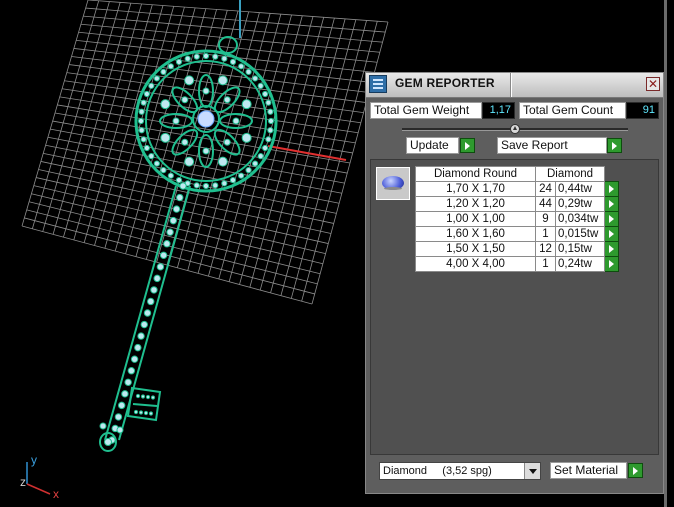  Describe the element at coordinates (545, 189) in the screenshot. I see `gem-count: 24` at that location.